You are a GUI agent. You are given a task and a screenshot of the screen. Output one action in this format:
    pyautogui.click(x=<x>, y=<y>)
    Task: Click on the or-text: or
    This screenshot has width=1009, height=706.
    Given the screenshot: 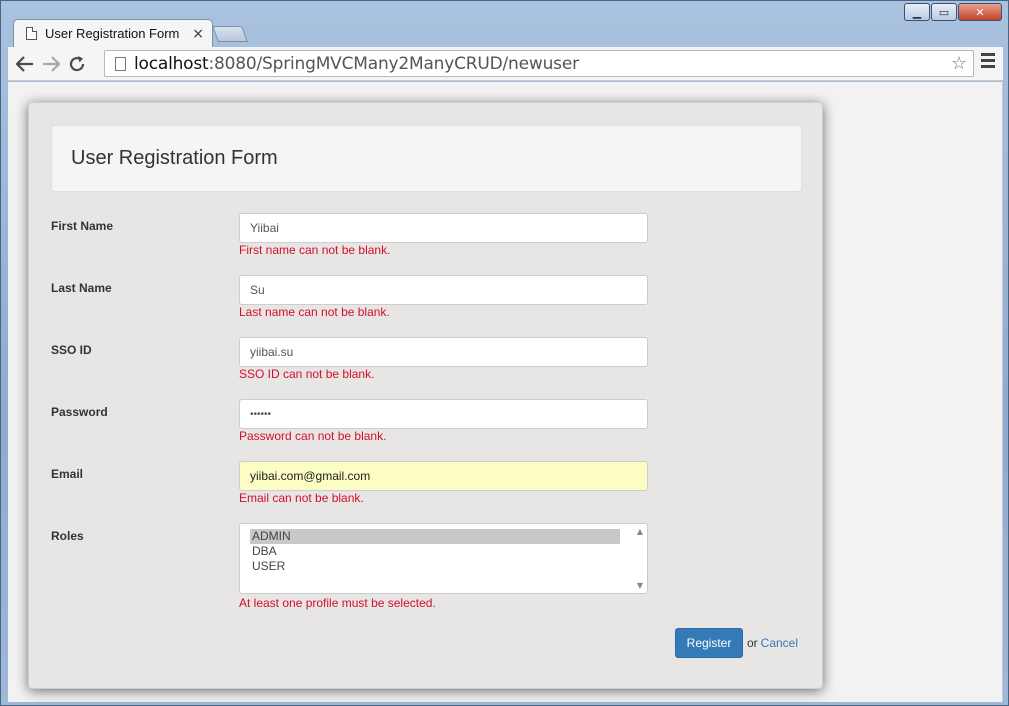 What is the action you would take?
    pyautogui.click(x=752, y=643)
    